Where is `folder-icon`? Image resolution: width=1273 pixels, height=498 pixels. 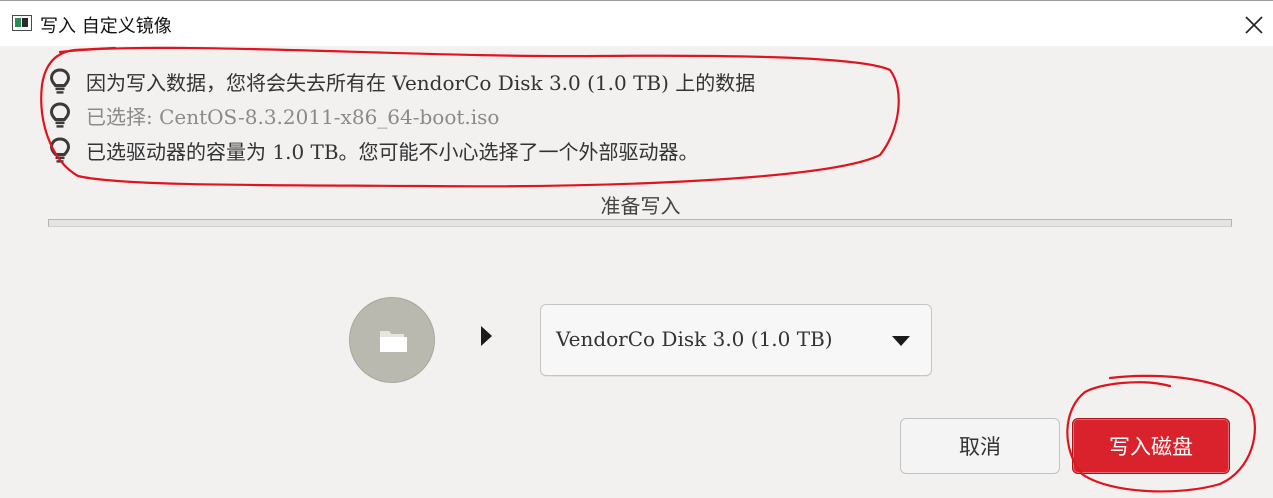 folder-icon is located at coordinates (393, 341).